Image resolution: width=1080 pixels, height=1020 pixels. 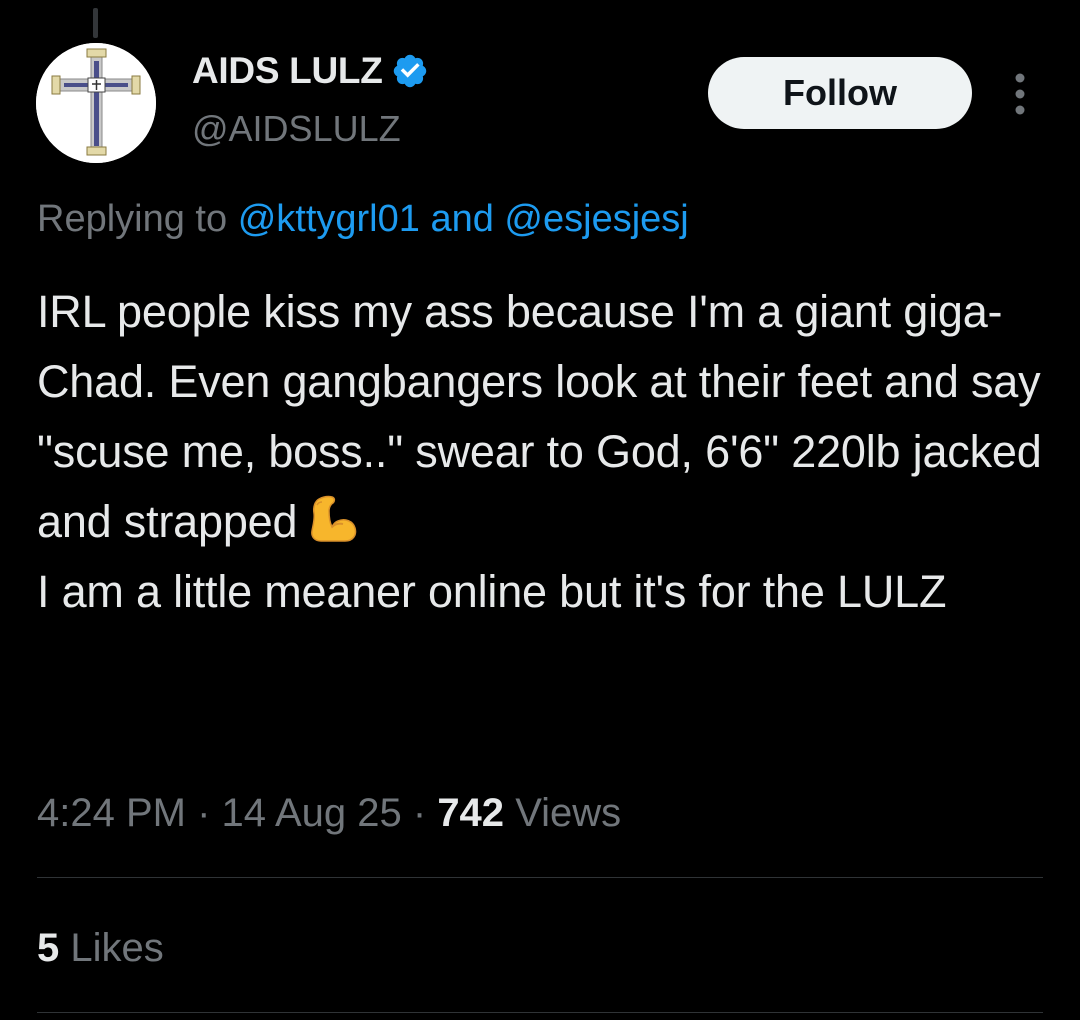 I want to click on tweet-metadata: 4:24 PM · 14 Aug 25 · 742 Views, so click(x=329, y=813).